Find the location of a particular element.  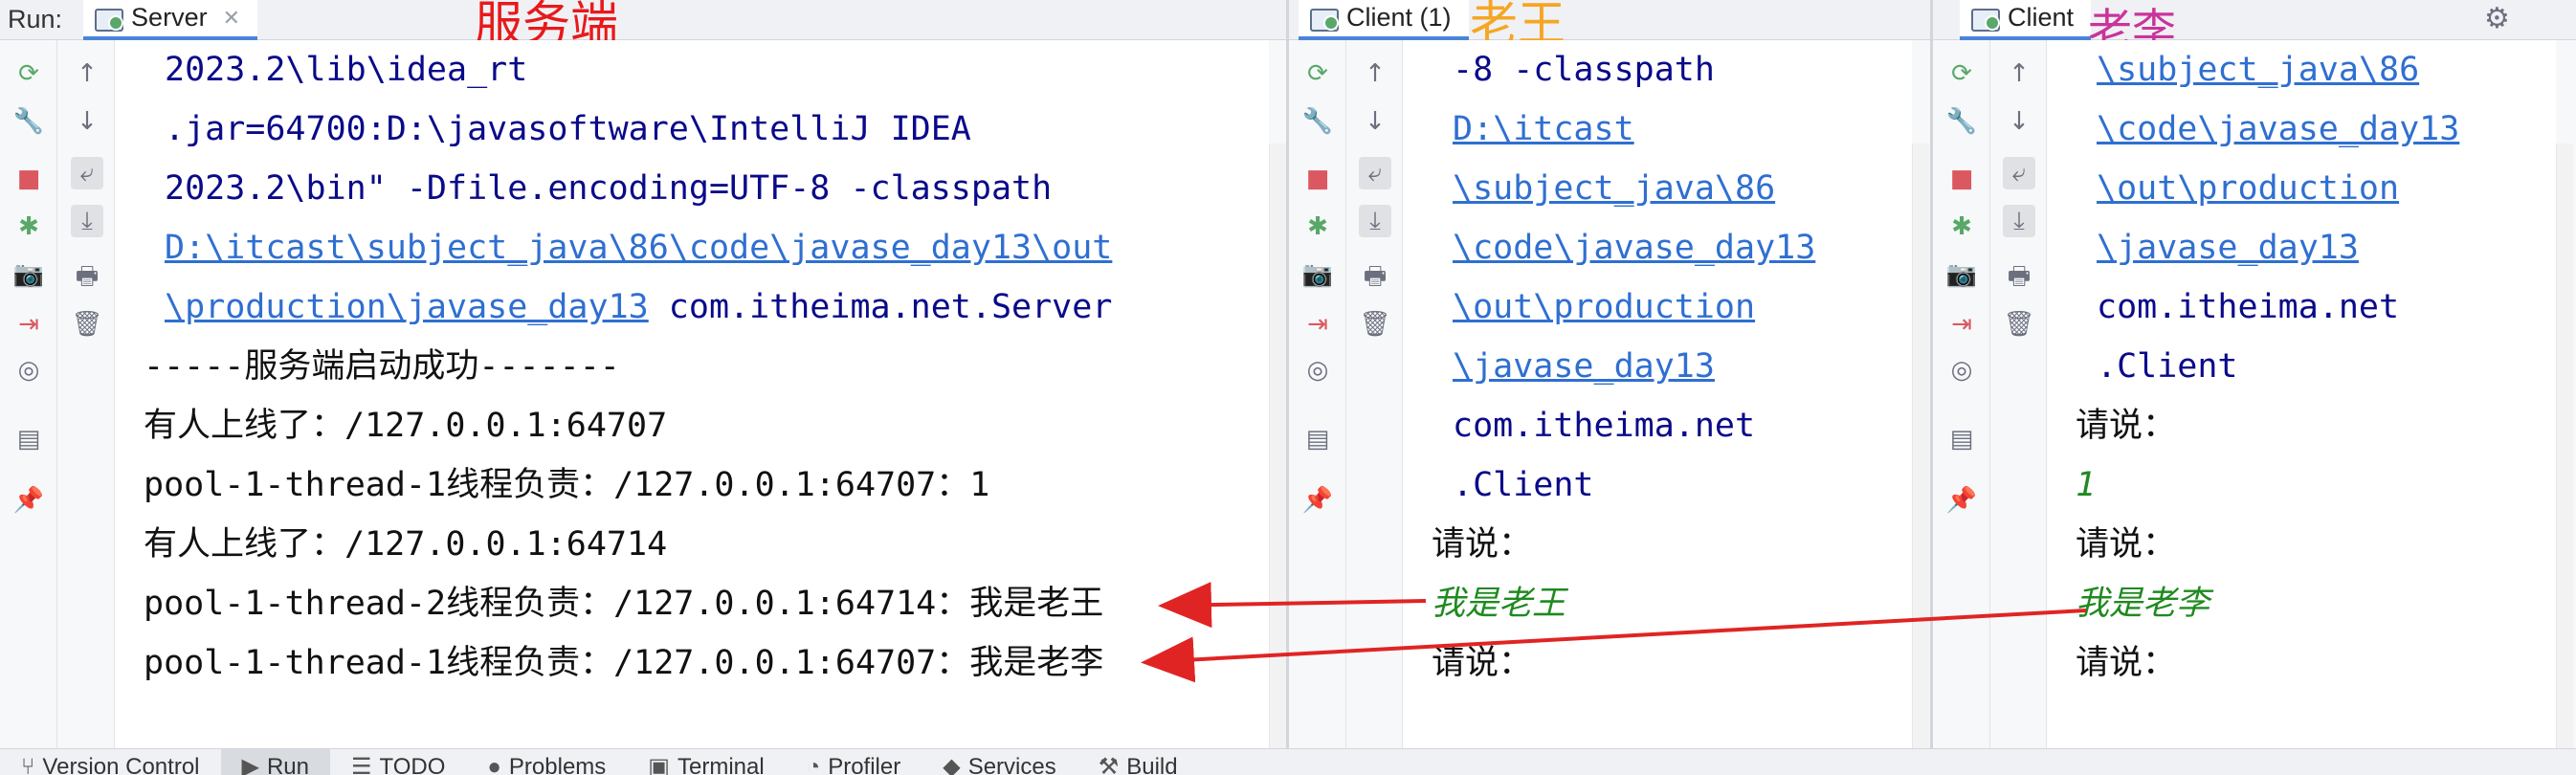

console-line: -8 -classpath is located at coordinates (1584, 70).